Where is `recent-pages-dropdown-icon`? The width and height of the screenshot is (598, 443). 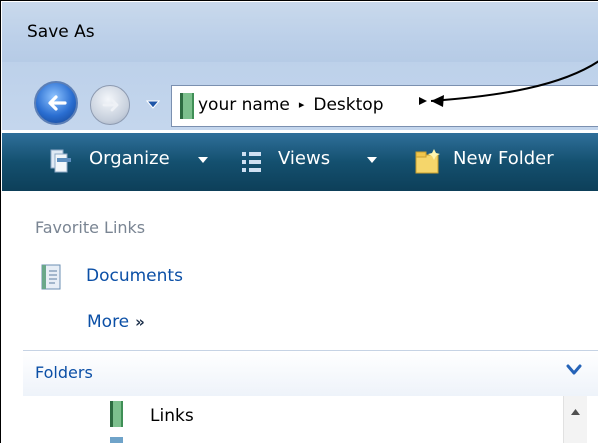 recent-pages-dropdown-icon is located at coordinates (153, 104).